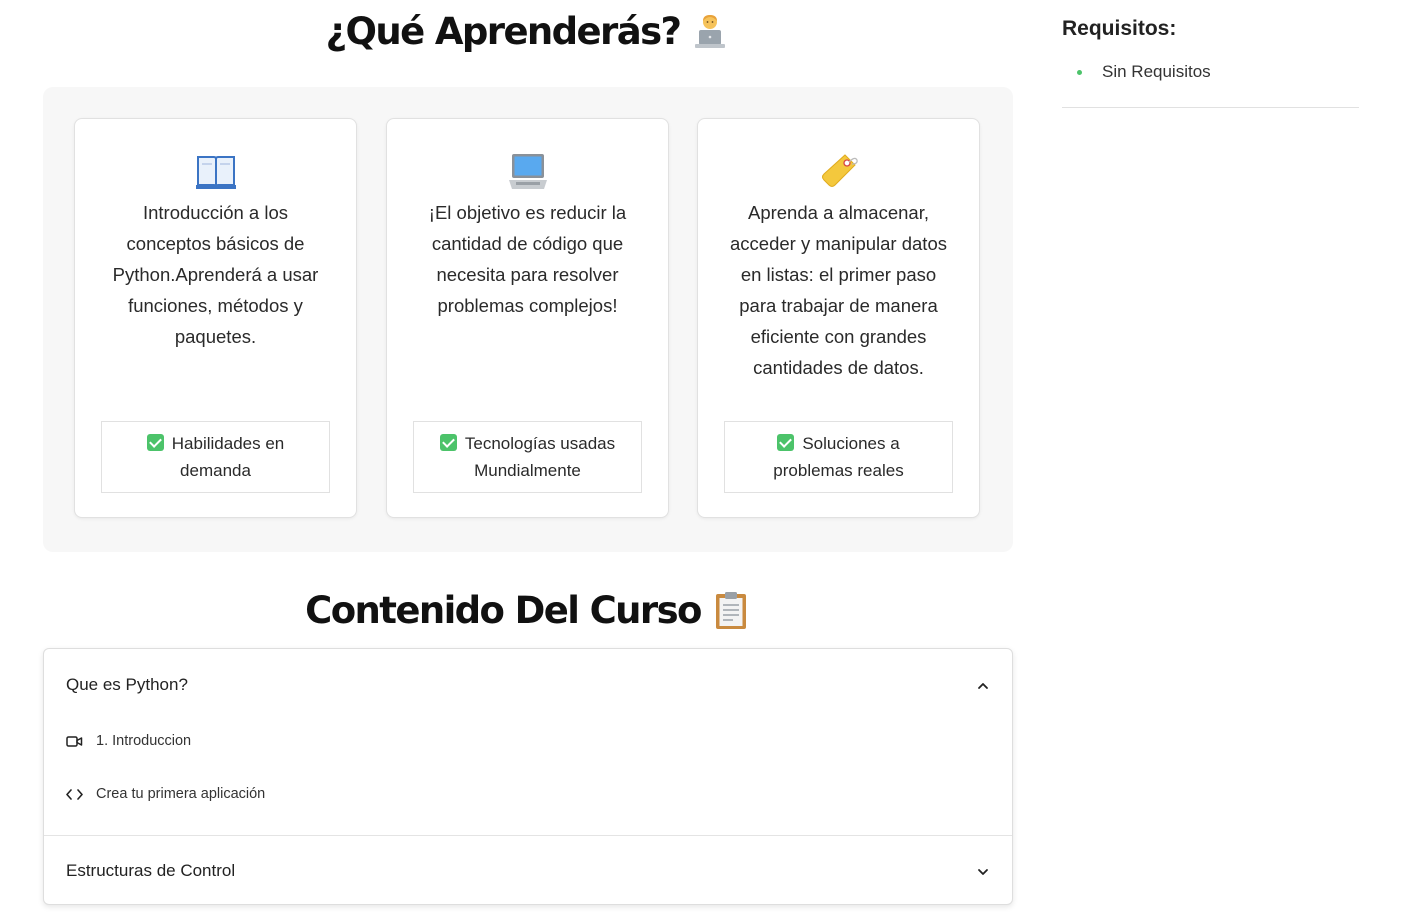  What do you see at coordinates (74, 741) in the screenshot?
I see `video-icon` at bounding box center [74, 741].